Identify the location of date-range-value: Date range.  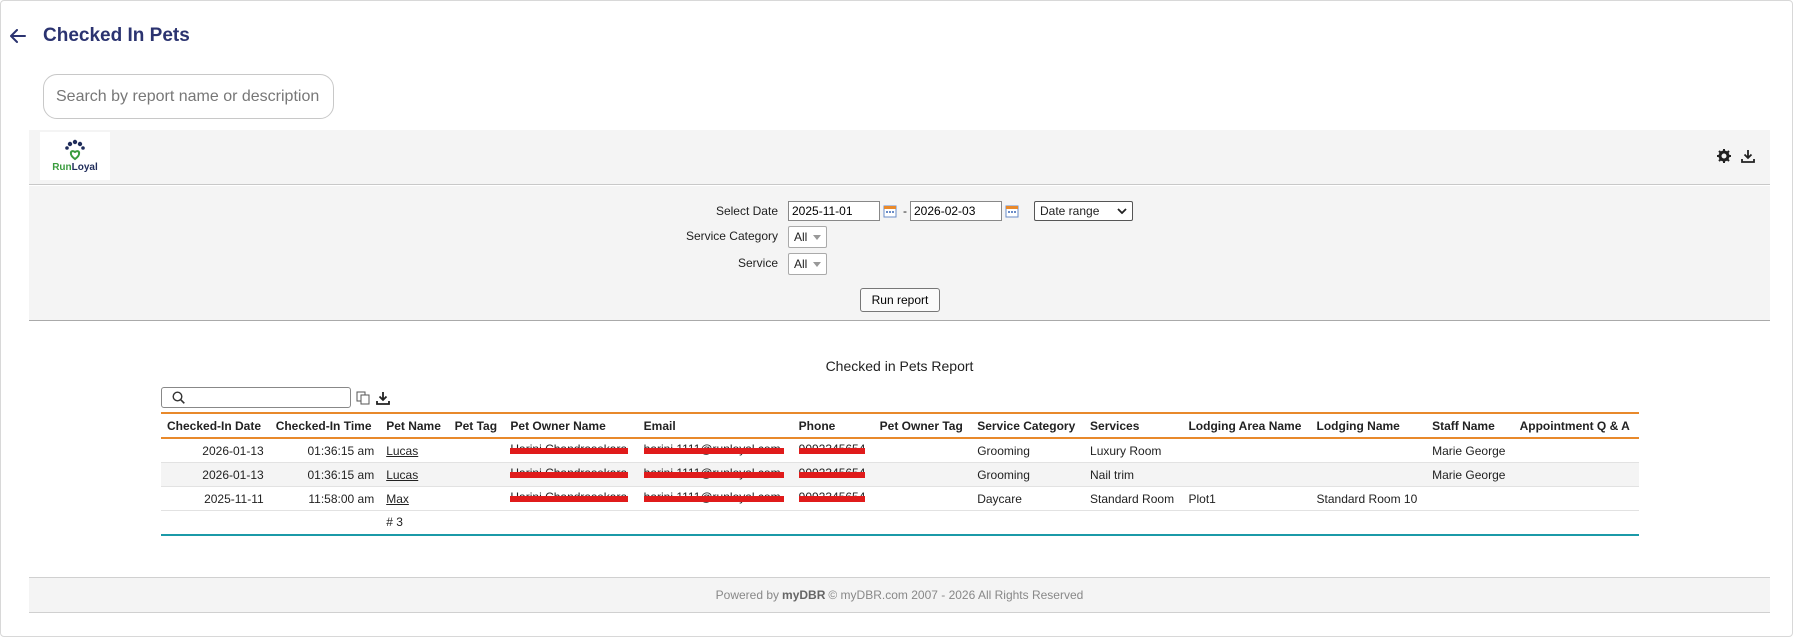
(1070, 211).